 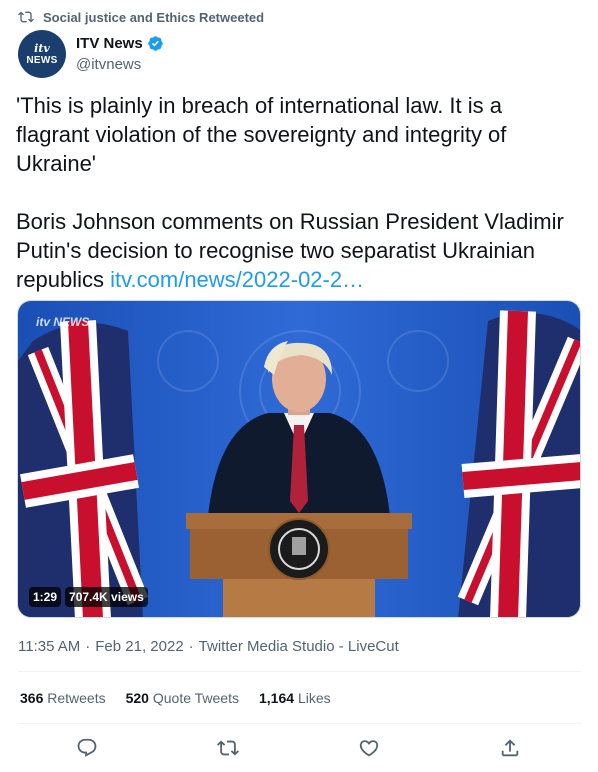 I want to click on video-duration: 1:29, so click(x=45, y=597).